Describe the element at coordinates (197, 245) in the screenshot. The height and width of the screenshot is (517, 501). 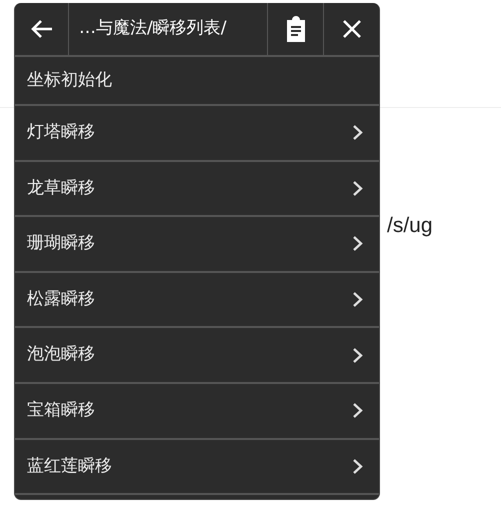
I see `menu-item: 珊瑚瞬移` at that location.